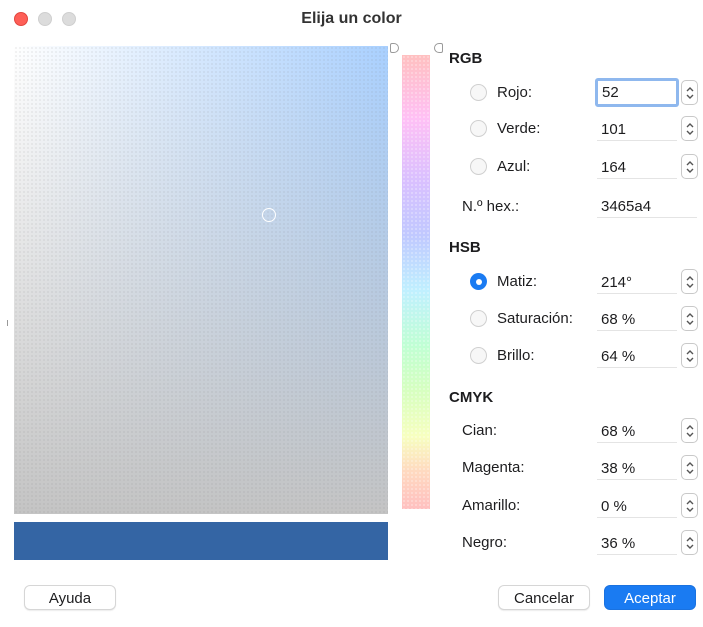 Image resolution: width=703 pixels, height=627 pixels. What do you see at coordinates (478, 281) in the screenshot?
I see `hue-radio` at bounding box center [478, 281].